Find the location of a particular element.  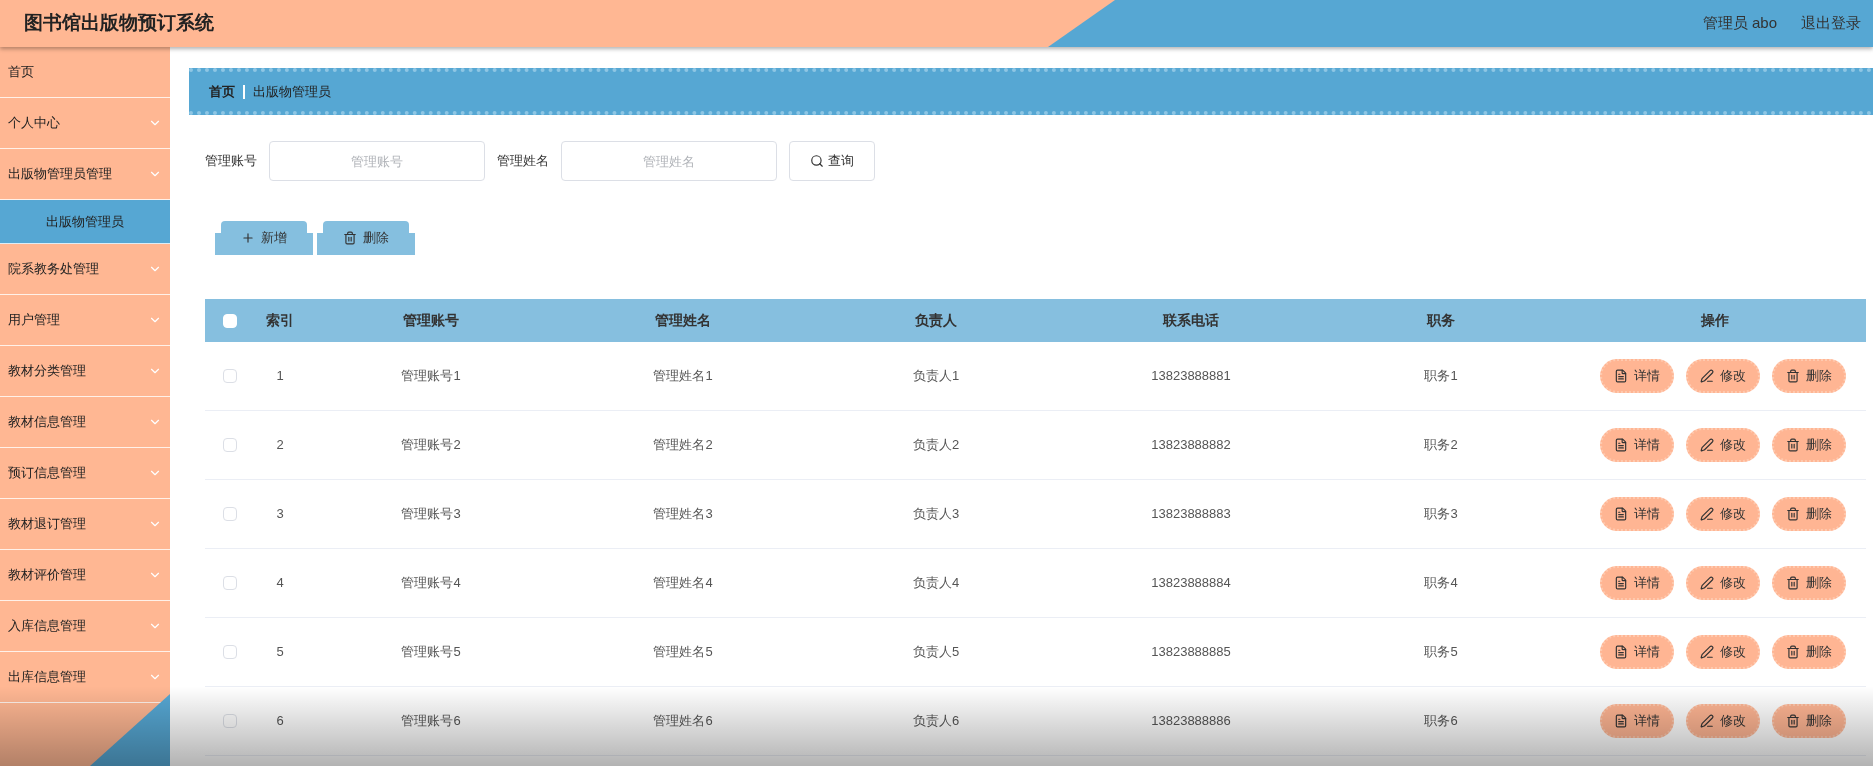

search-icon is located at coordinates (817, 161).